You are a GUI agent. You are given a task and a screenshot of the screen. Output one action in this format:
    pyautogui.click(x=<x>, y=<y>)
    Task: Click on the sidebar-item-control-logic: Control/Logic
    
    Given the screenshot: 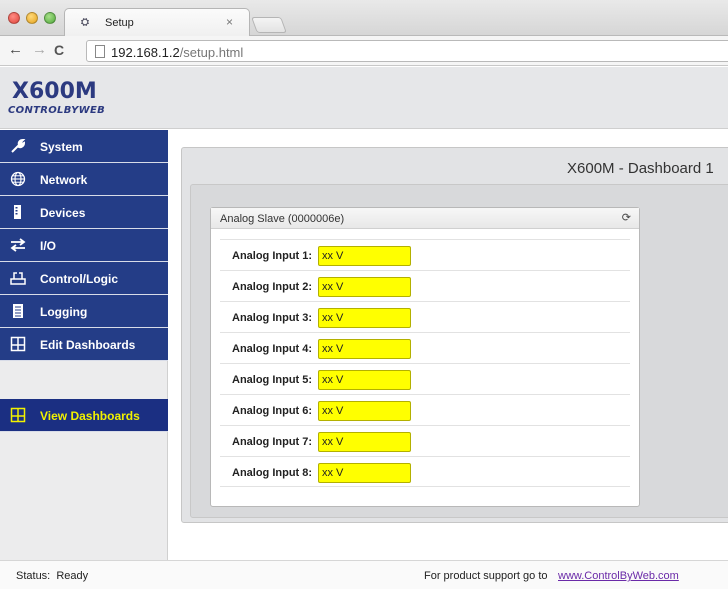 What is the action you would take?
    pyautogui.click(x=84, y=278)
    